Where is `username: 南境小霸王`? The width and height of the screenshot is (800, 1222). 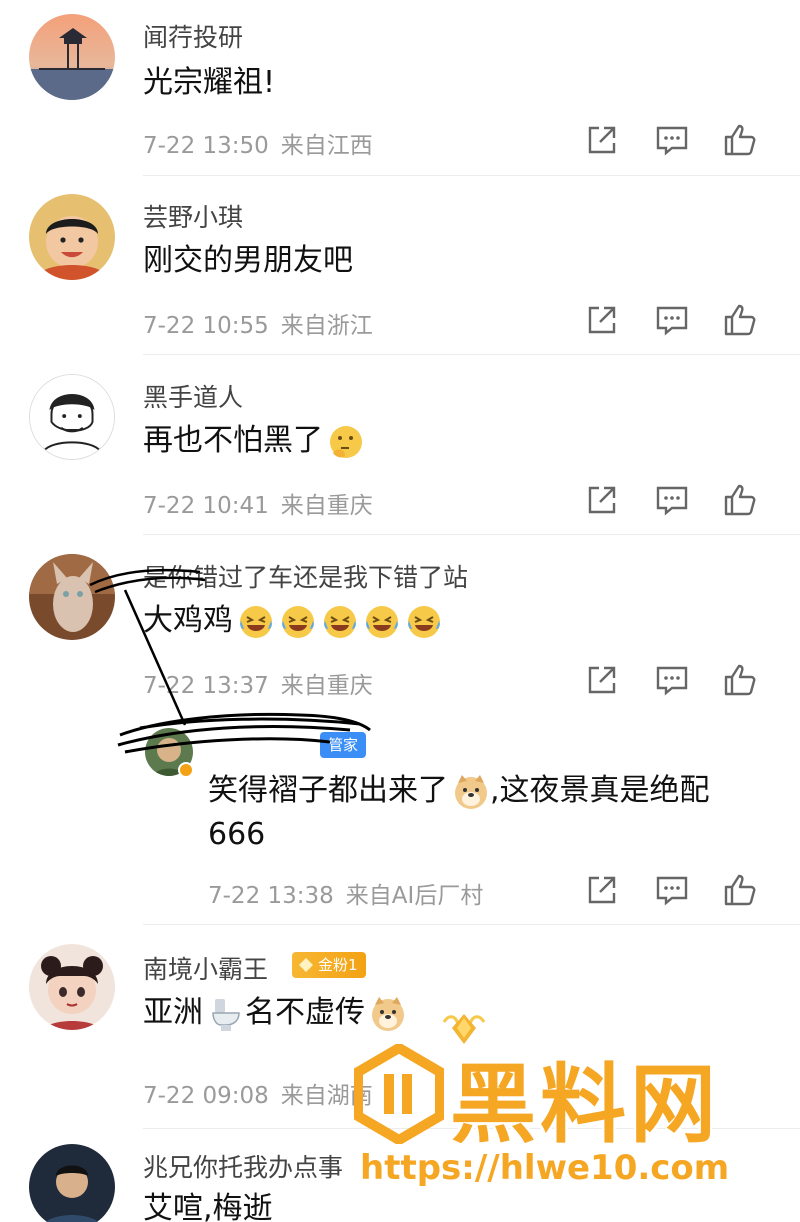
username: 南境小霸王 is located at coordinates (205, 968).